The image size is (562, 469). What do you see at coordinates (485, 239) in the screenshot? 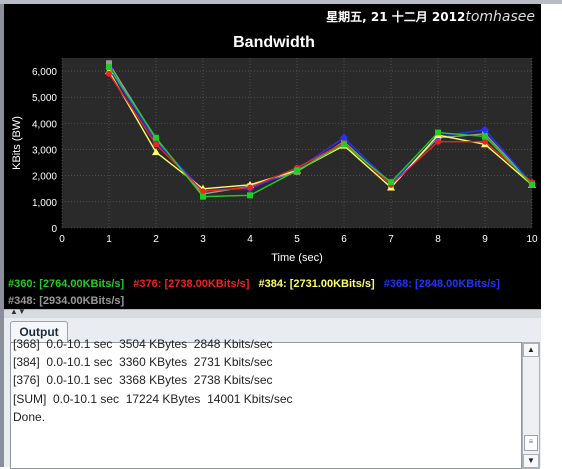
I see `x-tick-label: 9` at bounding box center [485, 239].